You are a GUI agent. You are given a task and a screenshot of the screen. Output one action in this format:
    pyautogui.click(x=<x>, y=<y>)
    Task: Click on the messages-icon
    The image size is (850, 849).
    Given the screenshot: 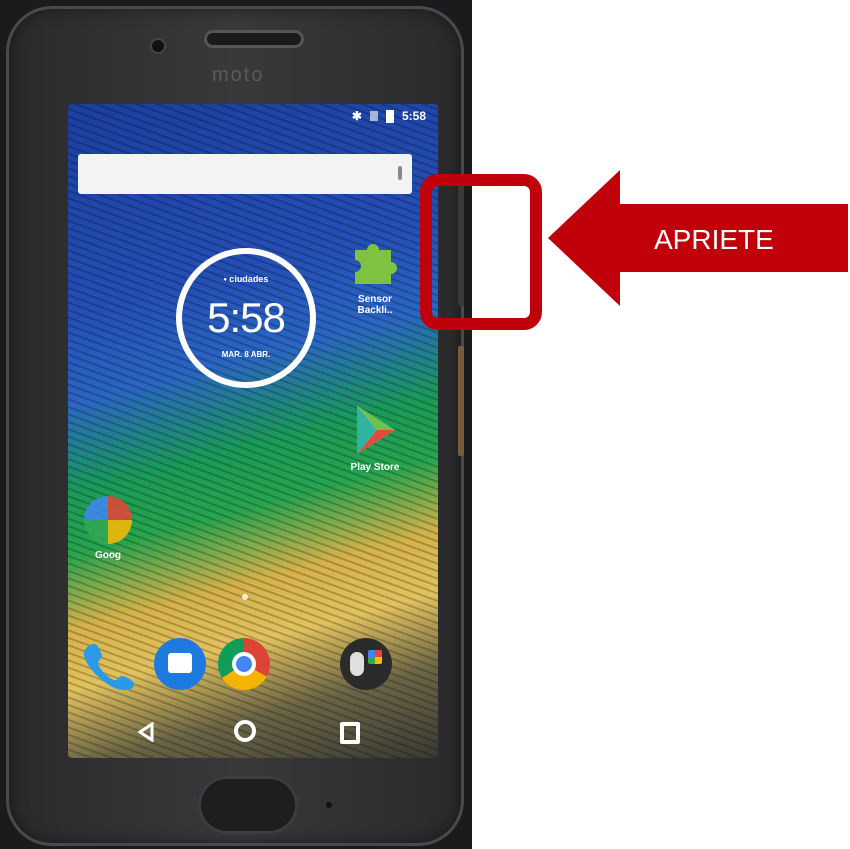 What is the action you would take?
    pyautogui.click(x=180, y=664)
    